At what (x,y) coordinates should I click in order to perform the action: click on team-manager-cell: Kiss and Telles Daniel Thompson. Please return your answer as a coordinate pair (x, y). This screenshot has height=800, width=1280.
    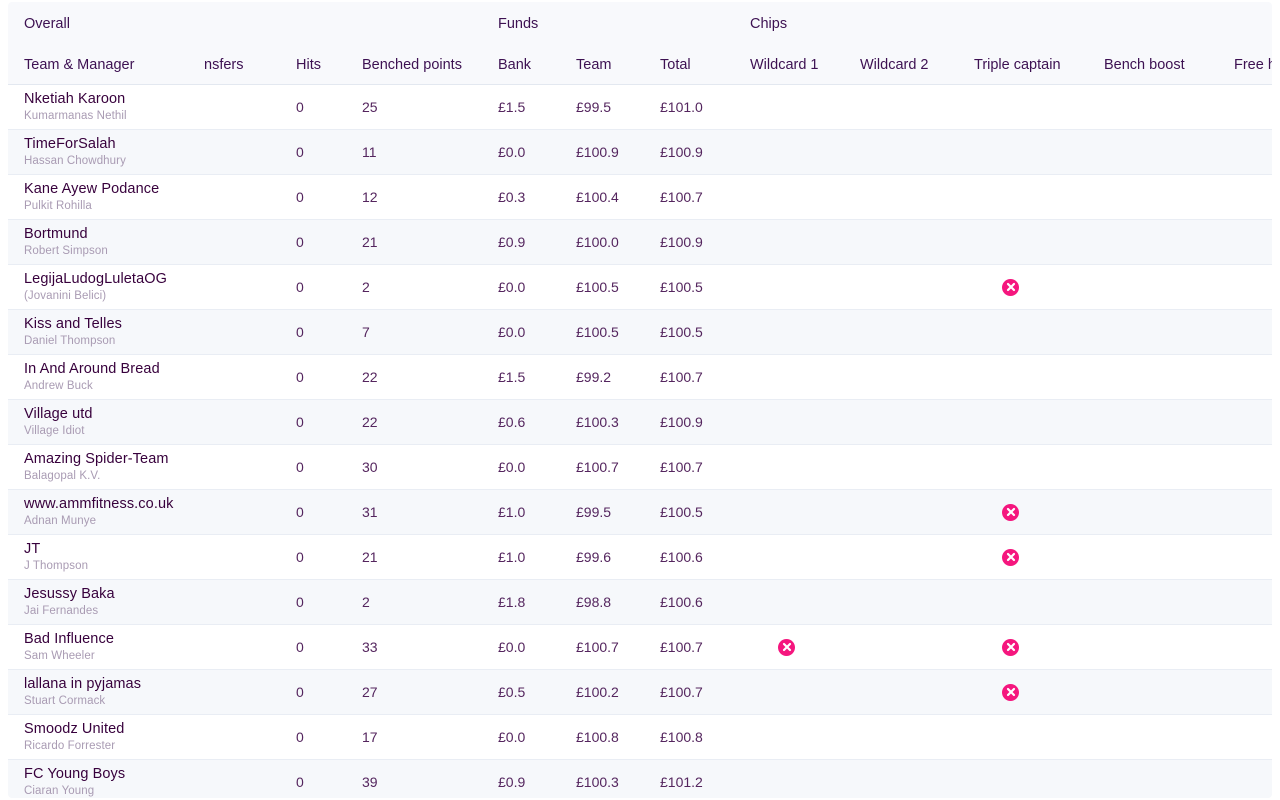
    Looking at the image, I should click on (103, 332).